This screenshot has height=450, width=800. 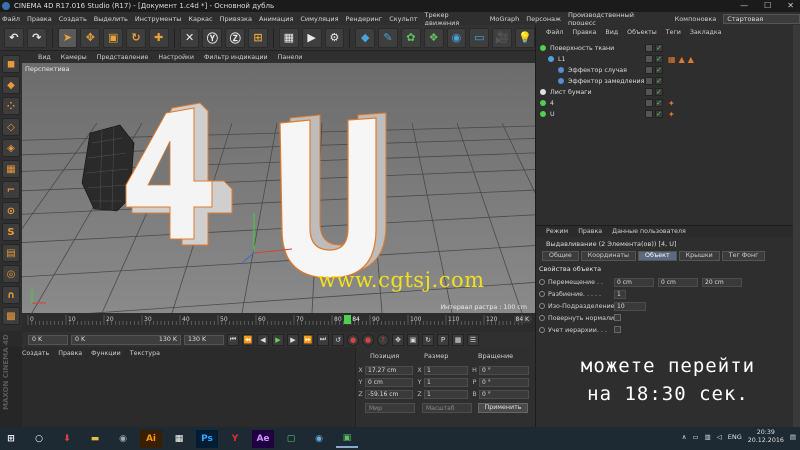 What do you see at coordinates (368, 339) in the screenshot?
I see `auto-key-icon: ●` at bounding box center [368, 339].